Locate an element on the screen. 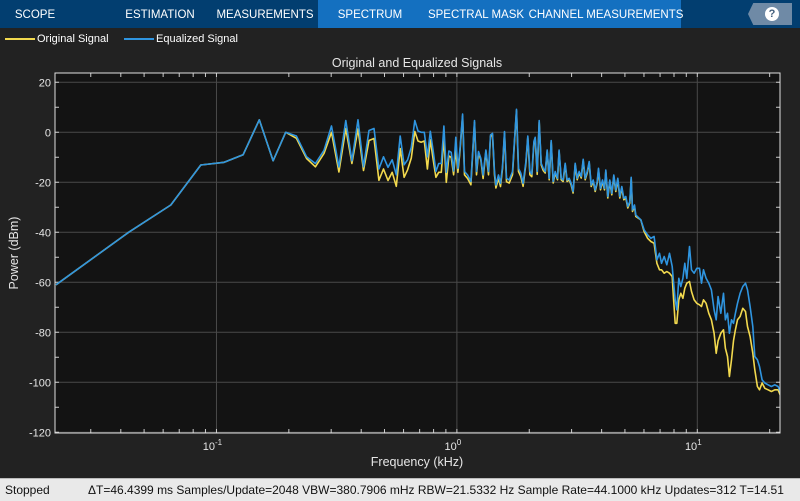 The width and height of the screenshot is (800, 501). legend-label: Original Signal is located at coordinates (73, 39).